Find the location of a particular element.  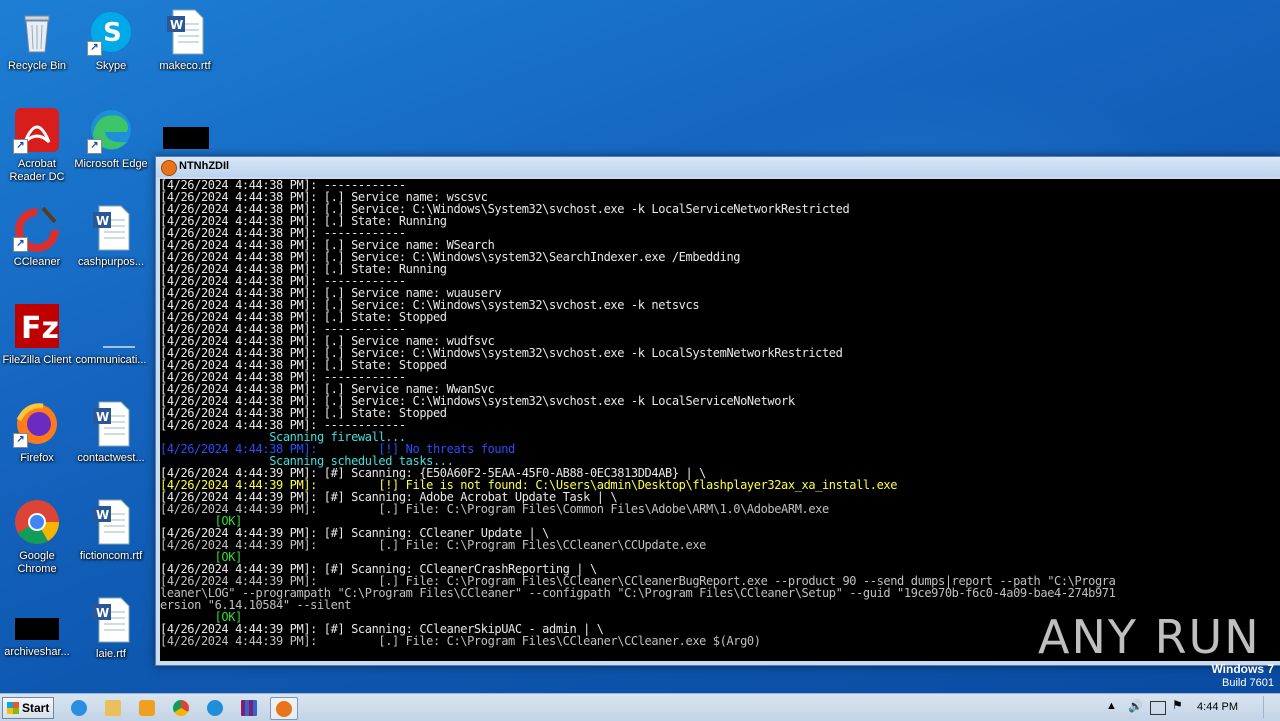

windows-version-watermark: Windows 7 Build 7601 is located at coordinates (1242, 676).